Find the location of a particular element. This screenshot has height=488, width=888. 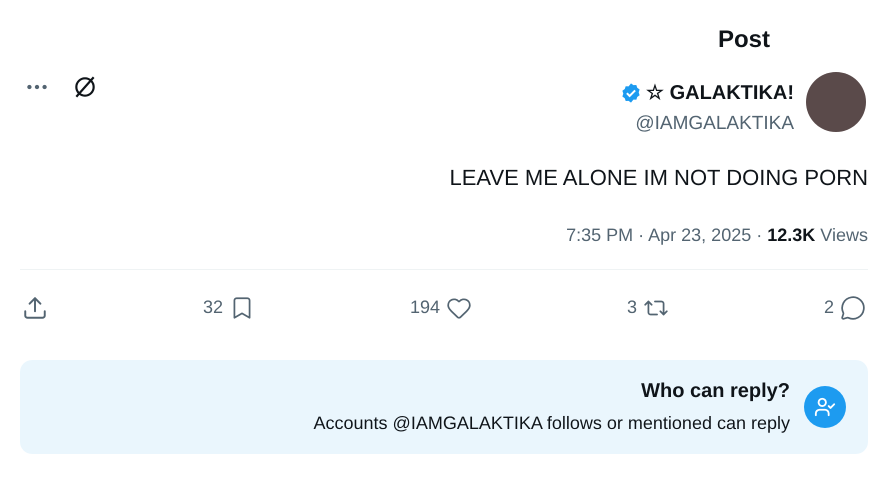

user-check-icon is located at coordinates (825, 407).